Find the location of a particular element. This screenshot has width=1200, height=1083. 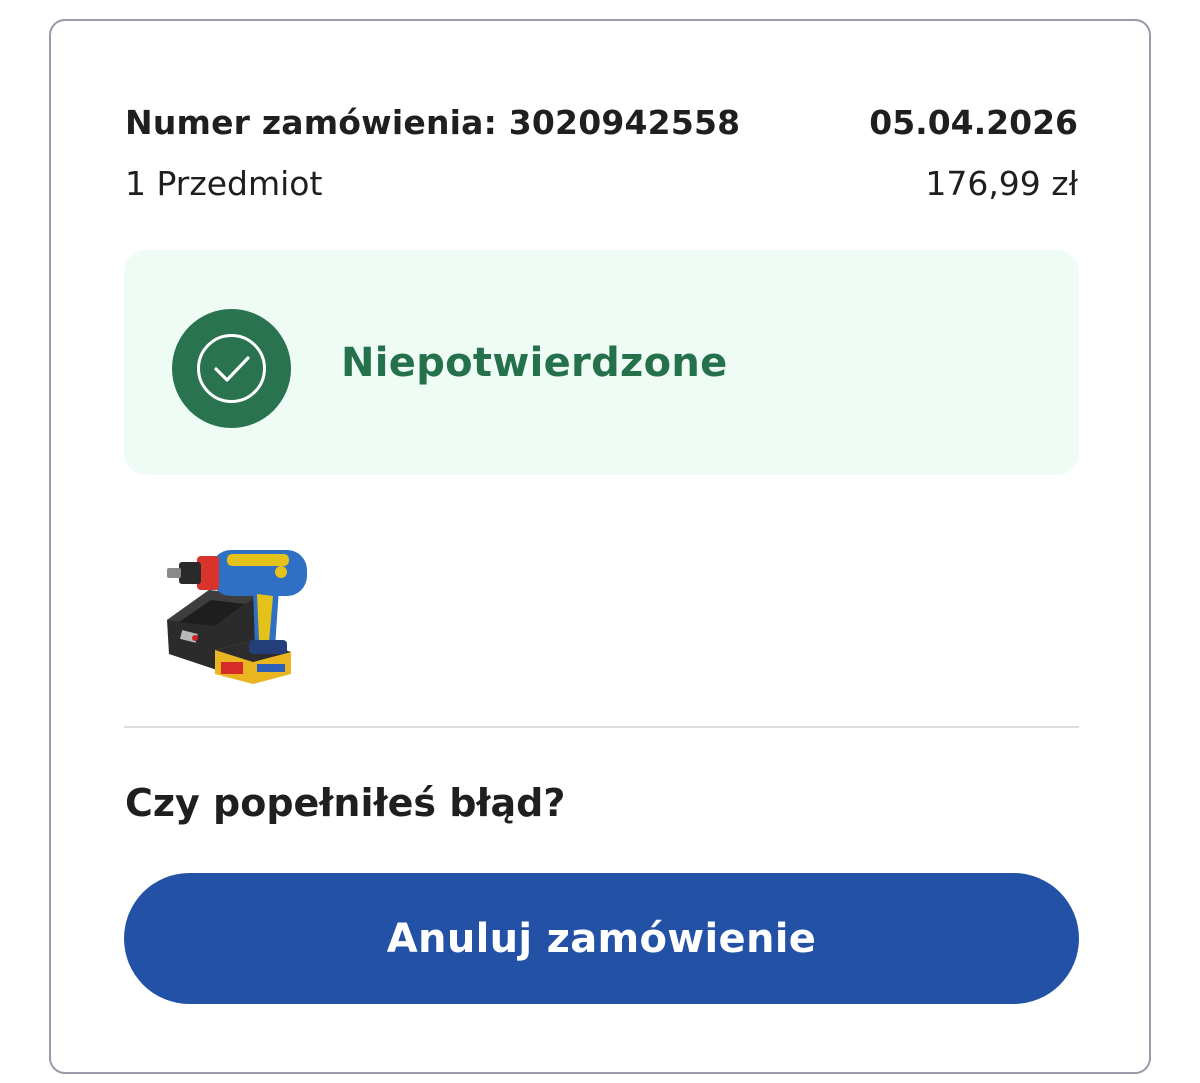

order-summary-row: 1 Przedmiot 176,99 zł is located at coordinates (601, 183).